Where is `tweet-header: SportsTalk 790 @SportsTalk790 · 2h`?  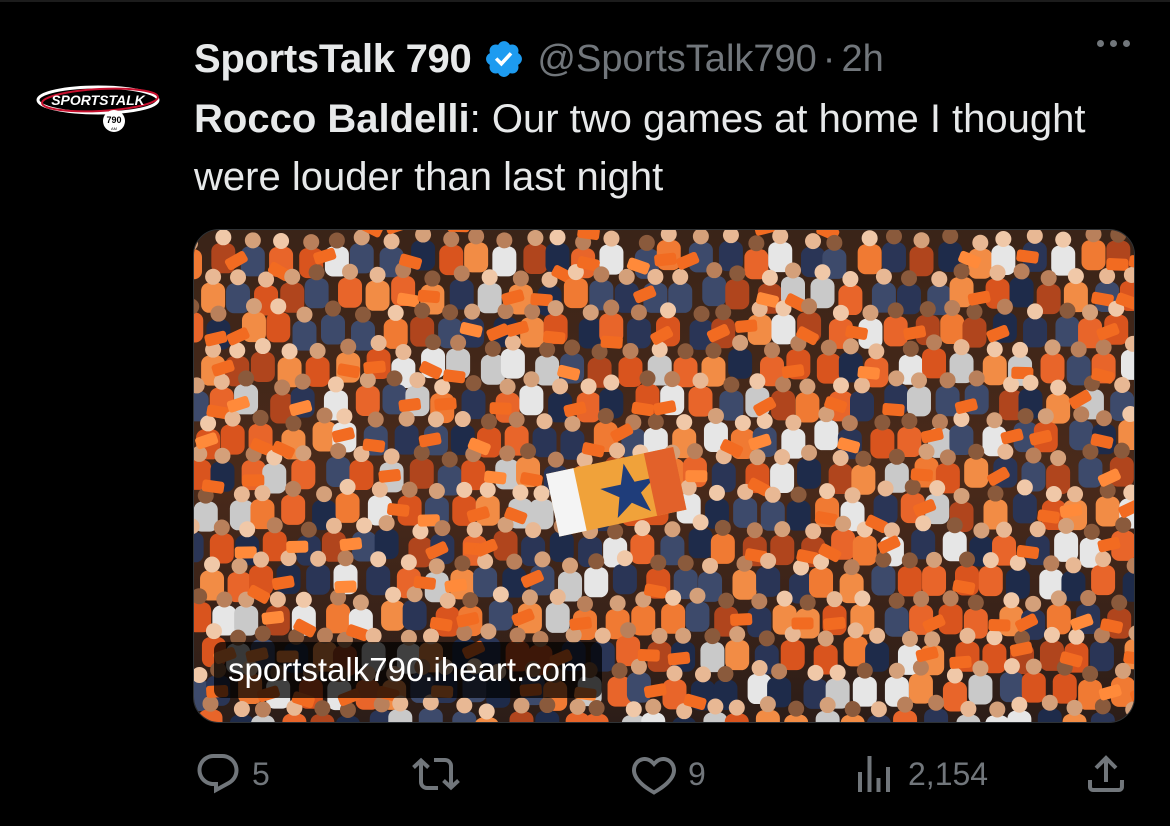 tweet-header: SportsTalk 790 @SportsTalk790 · 2h is located at coordinates (539, 59).